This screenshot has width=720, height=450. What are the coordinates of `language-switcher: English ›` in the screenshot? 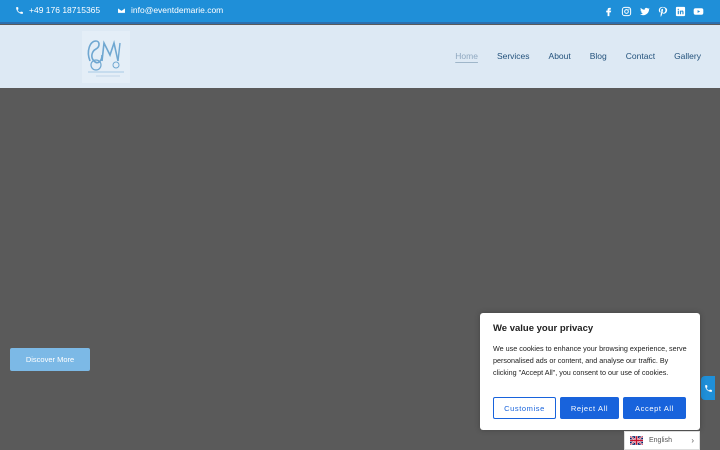 It's located at (662, 440).